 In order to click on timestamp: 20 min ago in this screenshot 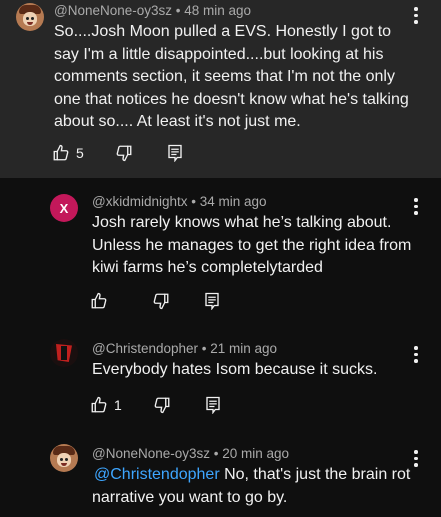, I will do `click(256, 453)`.